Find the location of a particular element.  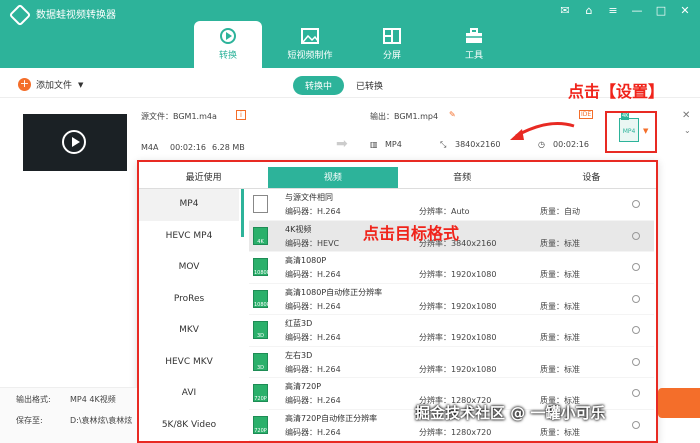

tab-split-screen: 分屏 is located at coordinates (392, 44).